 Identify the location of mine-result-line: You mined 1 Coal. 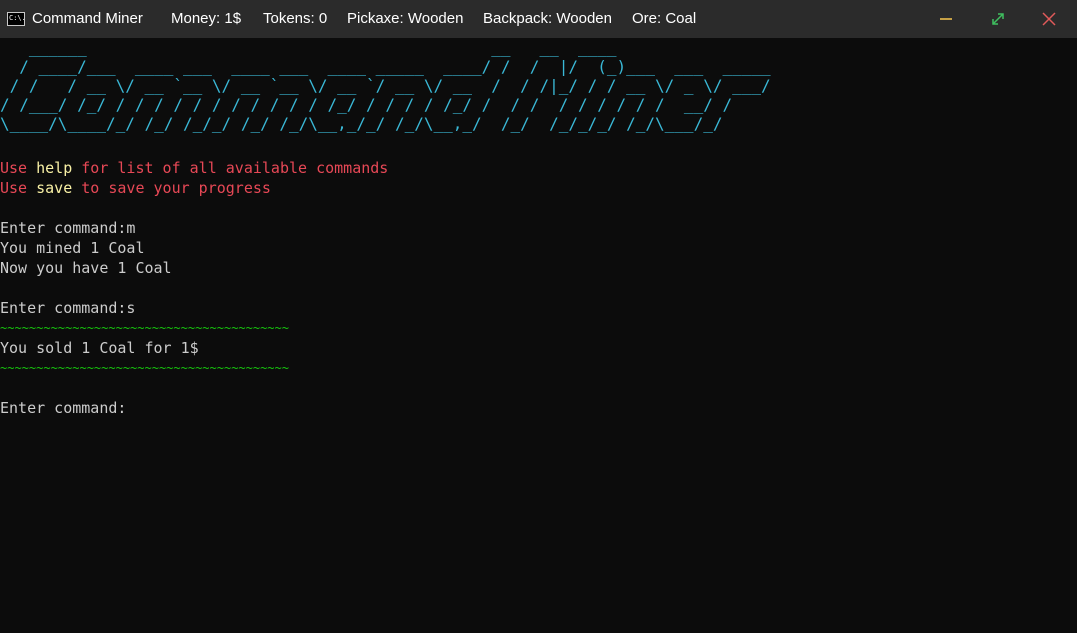
(72, 248).